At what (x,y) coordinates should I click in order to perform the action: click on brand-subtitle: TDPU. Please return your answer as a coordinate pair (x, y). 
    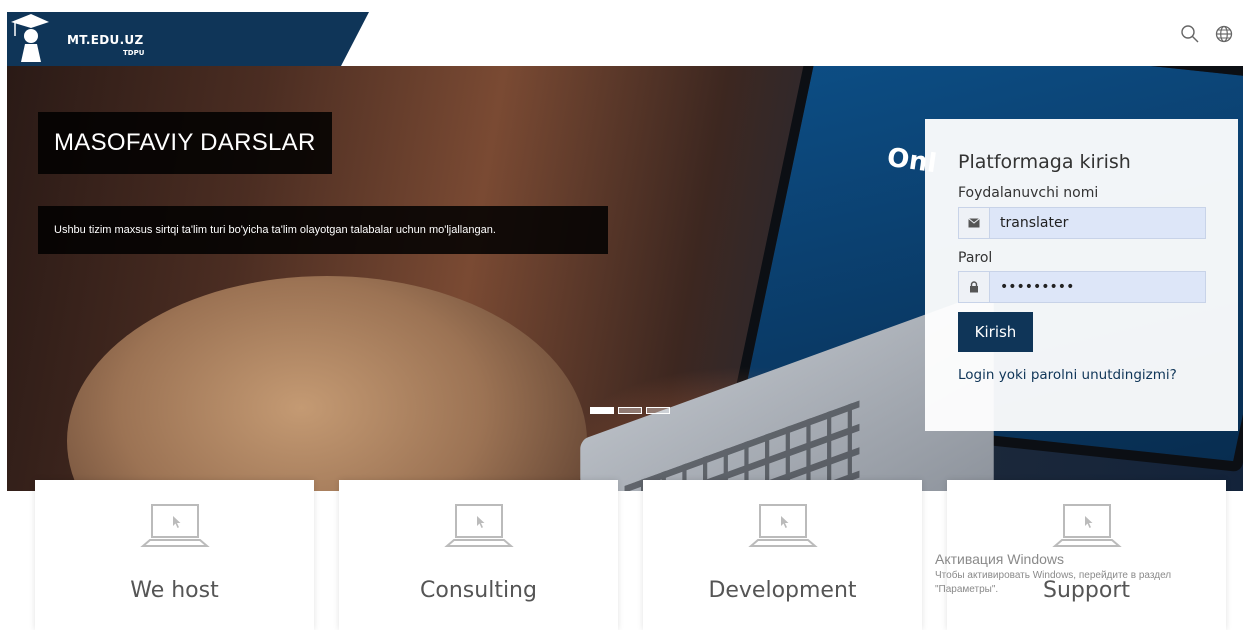
    Looking at the image, I should click on (134, 53).